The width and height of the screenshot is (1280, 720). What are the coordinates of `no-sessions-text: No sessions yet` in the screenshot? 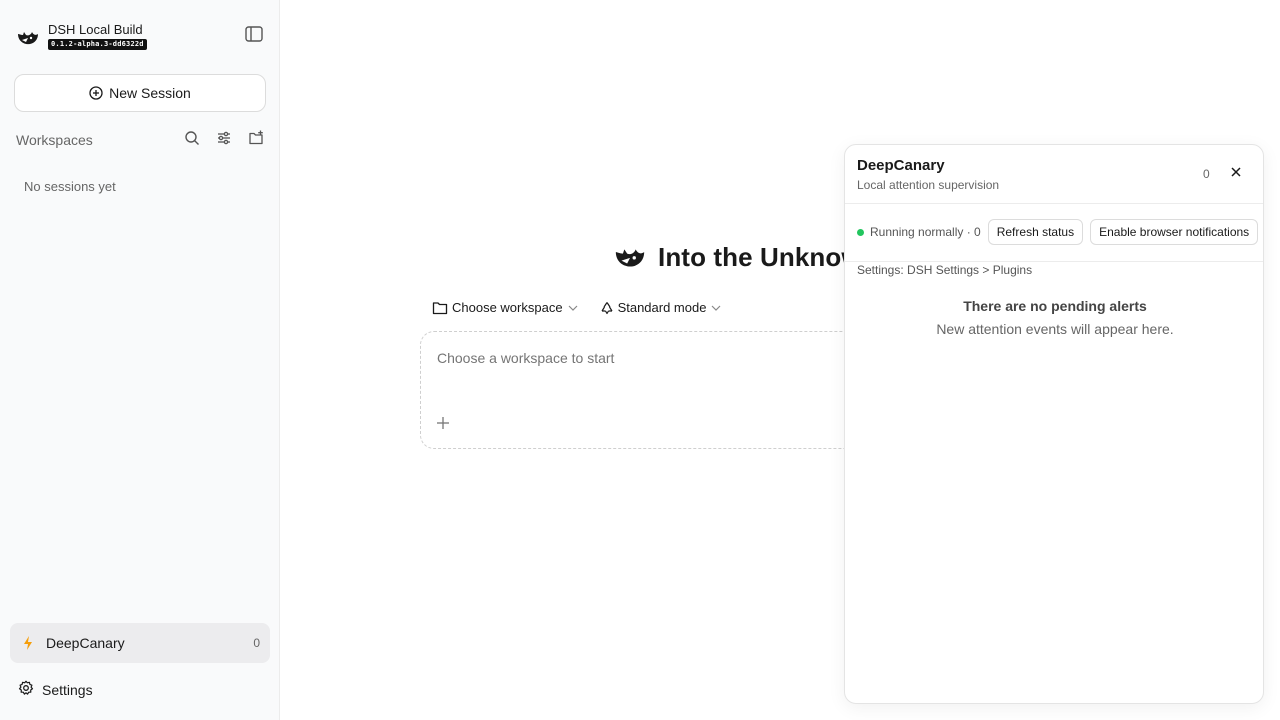 It's located at (70, 186).